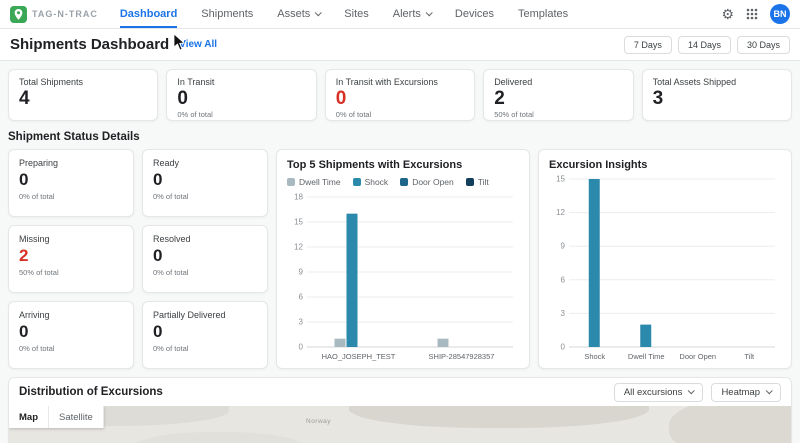  I want to click on brand: TAG-N-TRAC, so click(54, 14).